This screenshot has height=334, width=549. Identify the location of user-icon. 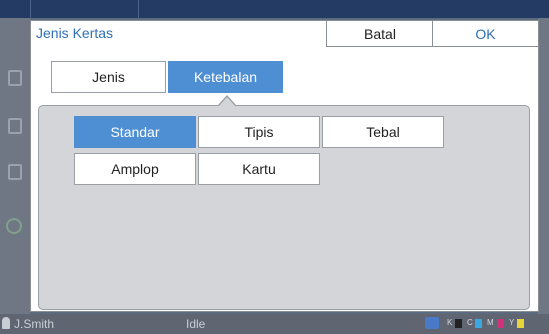
(6, 323).